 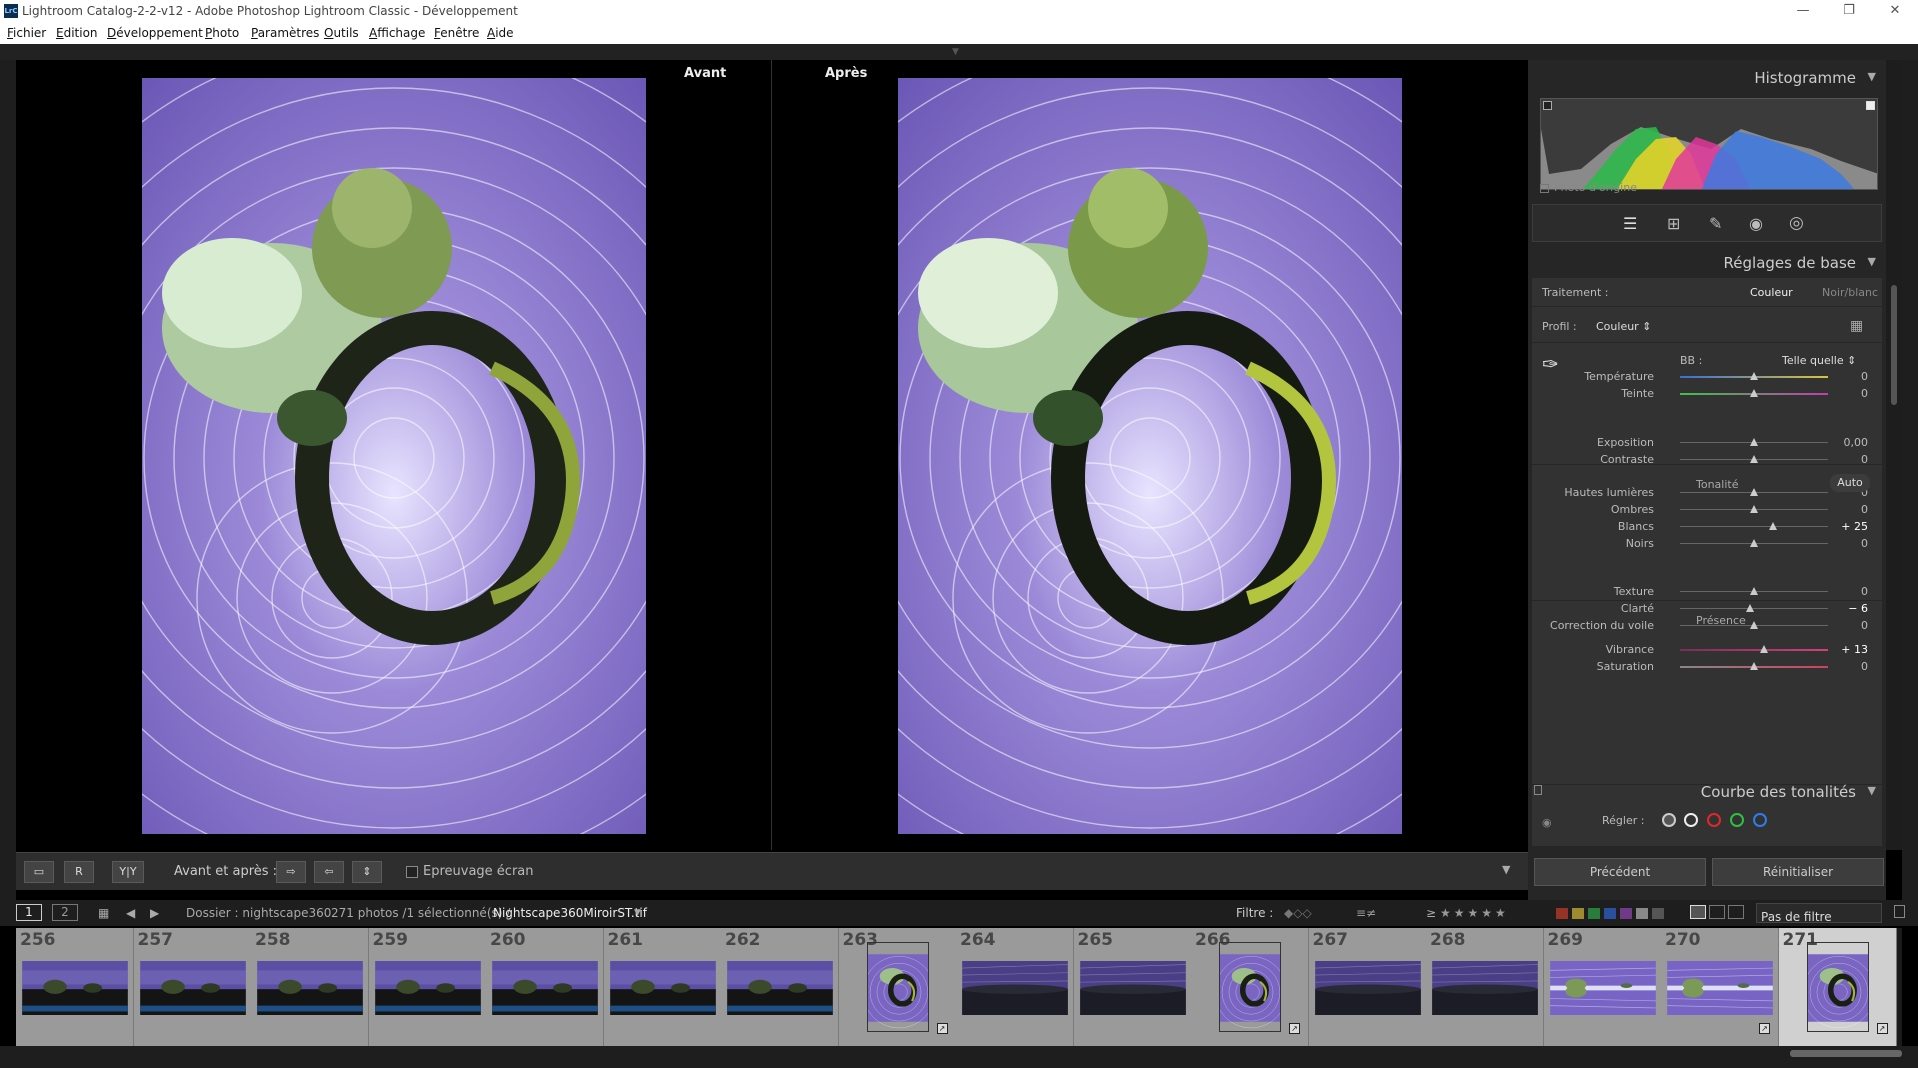 What do you see at coordinates (1837, 987) in the screenshot?
I see `filmstrip-thumbnail: 271 ↗` at bounding box center [1837, 987].